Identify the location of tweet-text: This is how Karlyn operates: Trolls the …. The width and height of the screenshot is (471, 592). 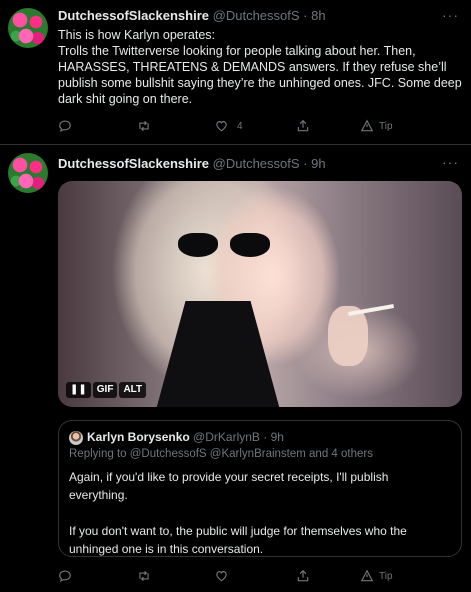
(260, 67).